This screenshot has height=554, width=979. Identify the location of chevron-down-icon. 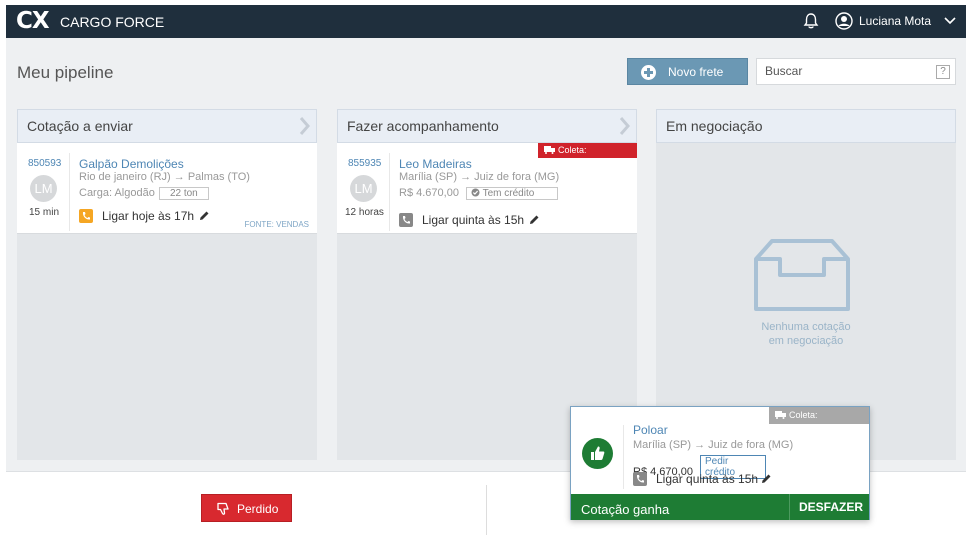
(950, 21).